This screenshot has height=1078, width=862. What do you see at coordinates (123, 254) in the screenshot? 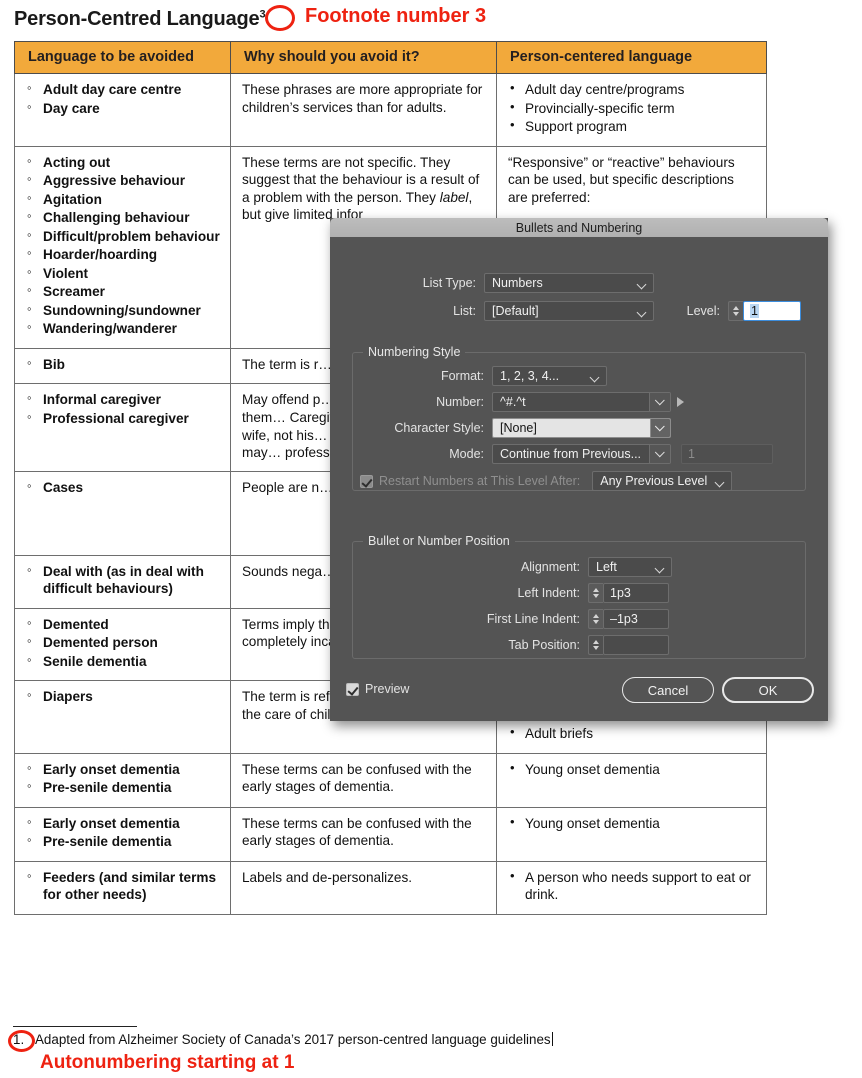
I see `list-item: Hoarder/hoarding` at bounding box center [123, 254].